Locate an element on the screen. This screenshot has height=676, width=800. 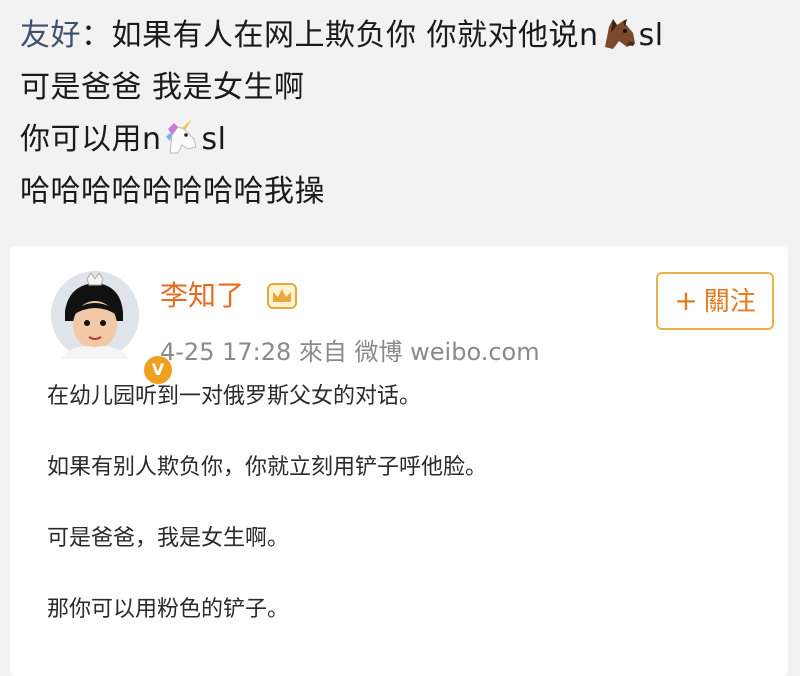
chat-line-4: 哈哈哈哈哈哈哈哈我操 is located at coordinates (172, 191).